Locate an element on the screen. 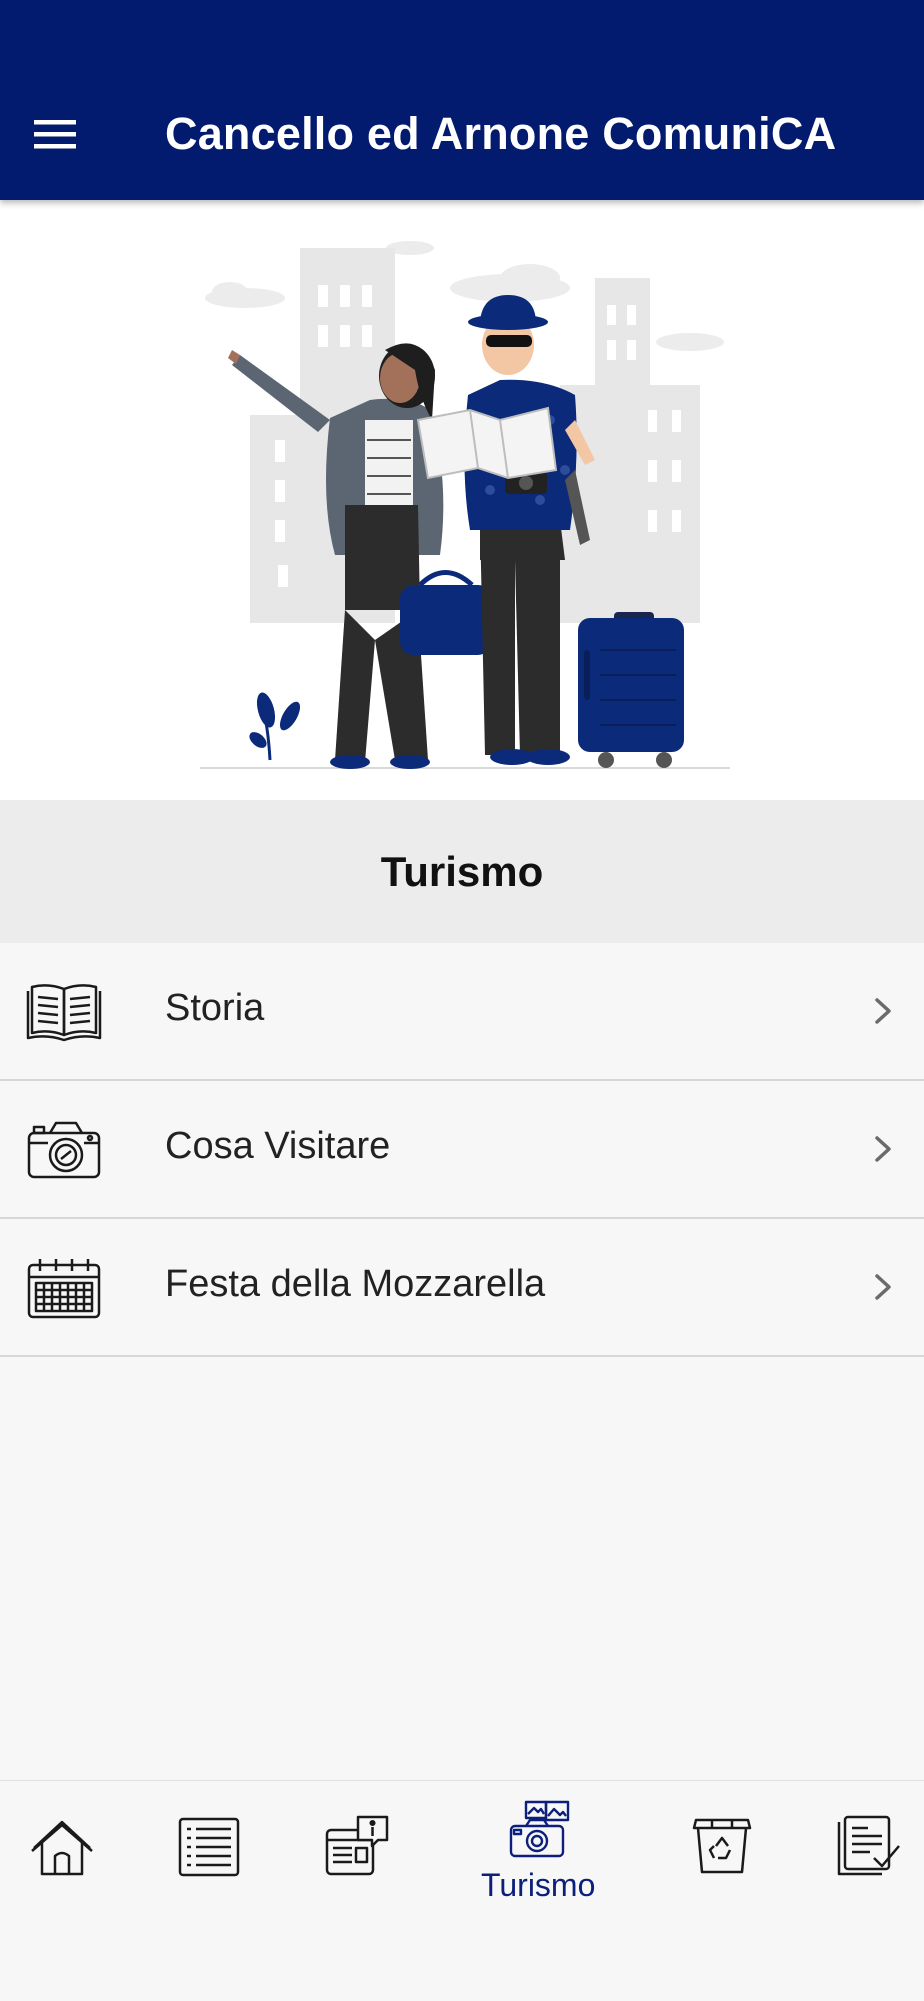 The image size is (924, 2001). section-header: Turismo is located at coordinates (462, 871).